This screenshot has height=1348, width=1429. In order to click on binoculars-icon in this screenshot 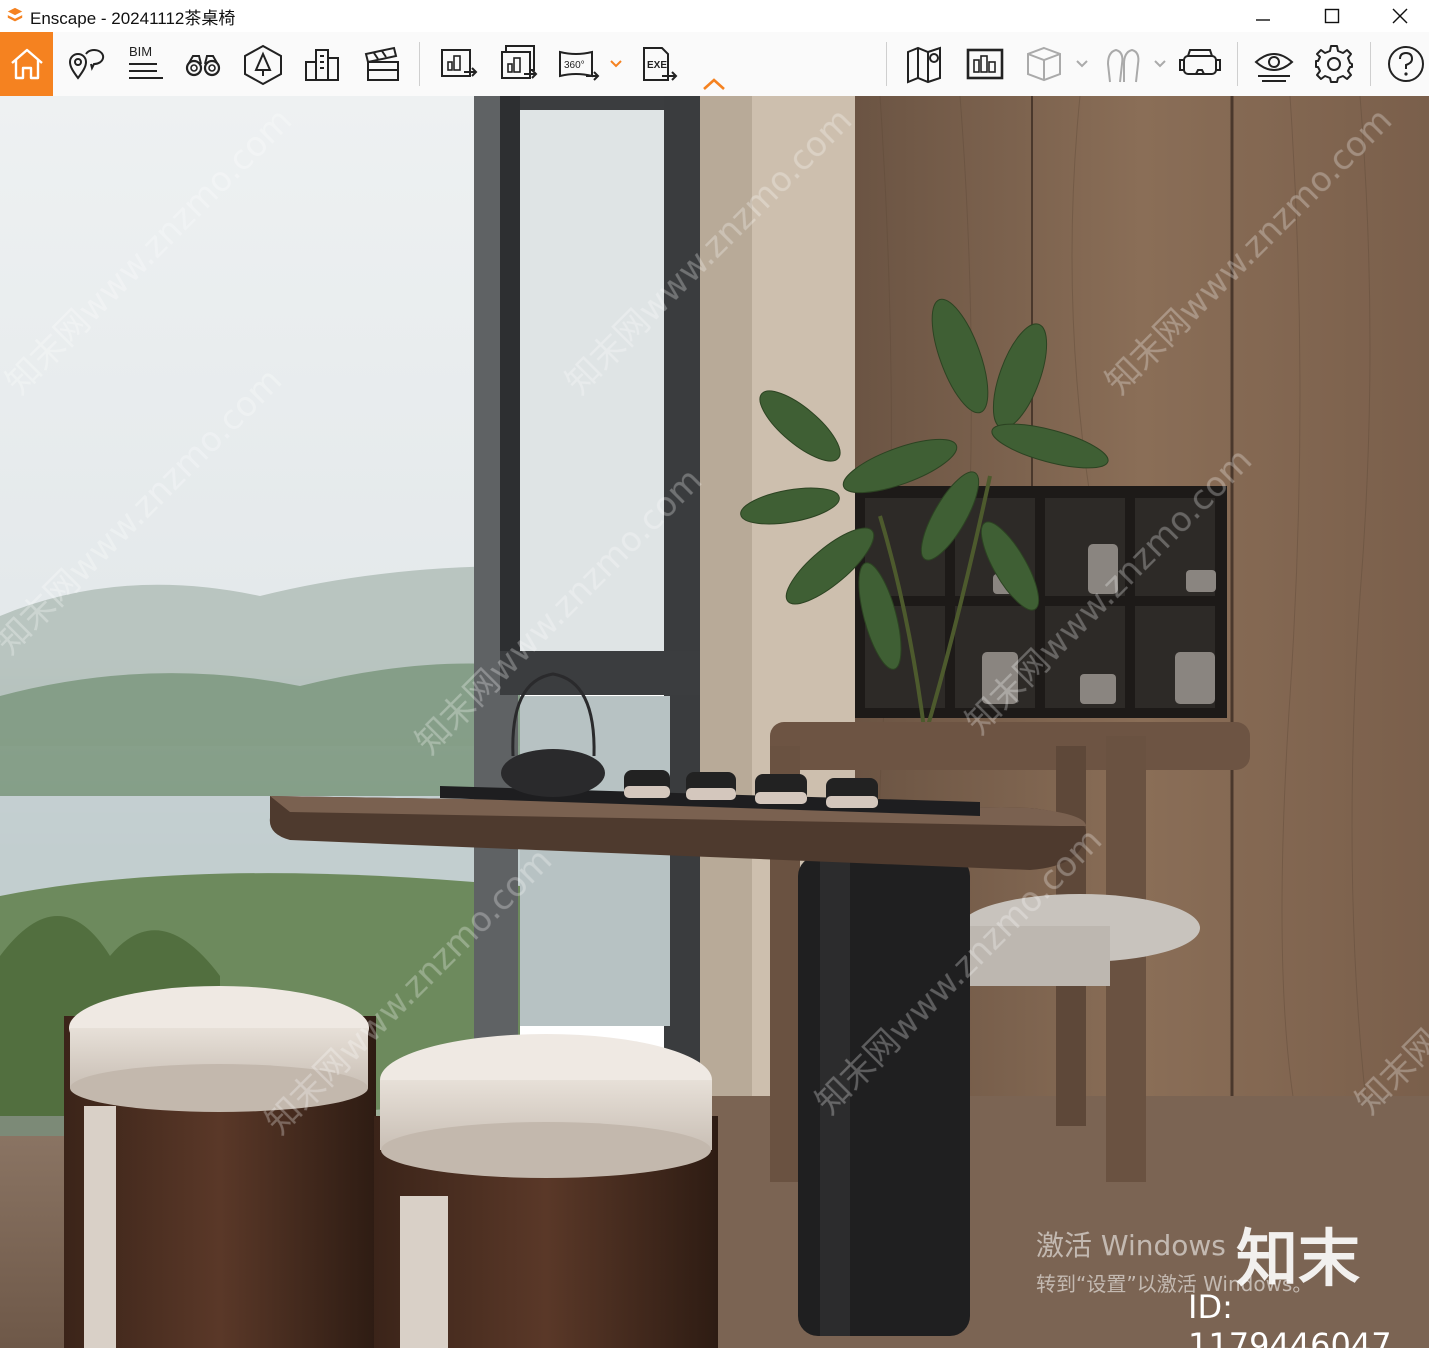, I will do `click(203, 66)`.